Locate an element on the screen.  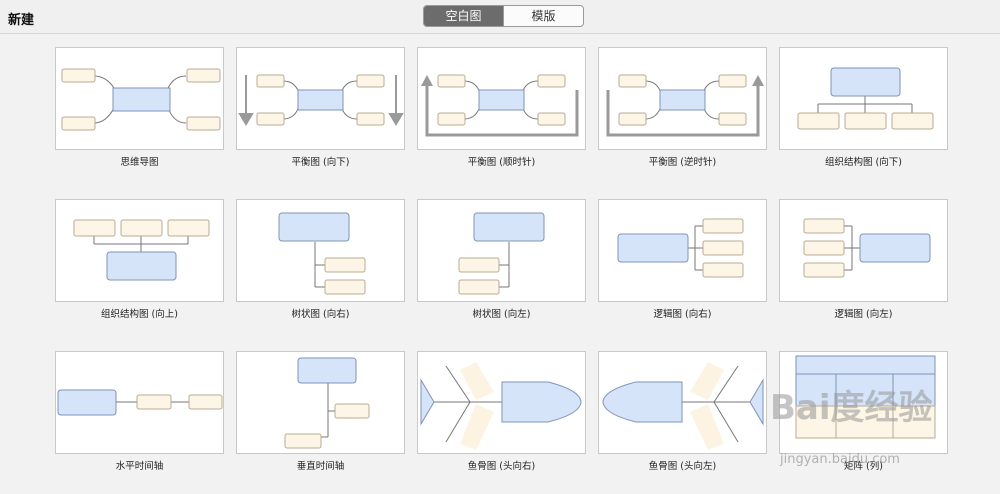
tree-right-thumbnail is located at coordinates (320, 250).